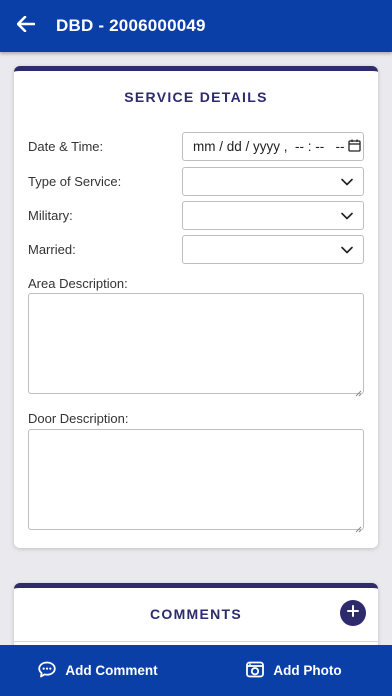 This screenshot has width=392, height=696. I want to click on back-button, so click(26, 26).